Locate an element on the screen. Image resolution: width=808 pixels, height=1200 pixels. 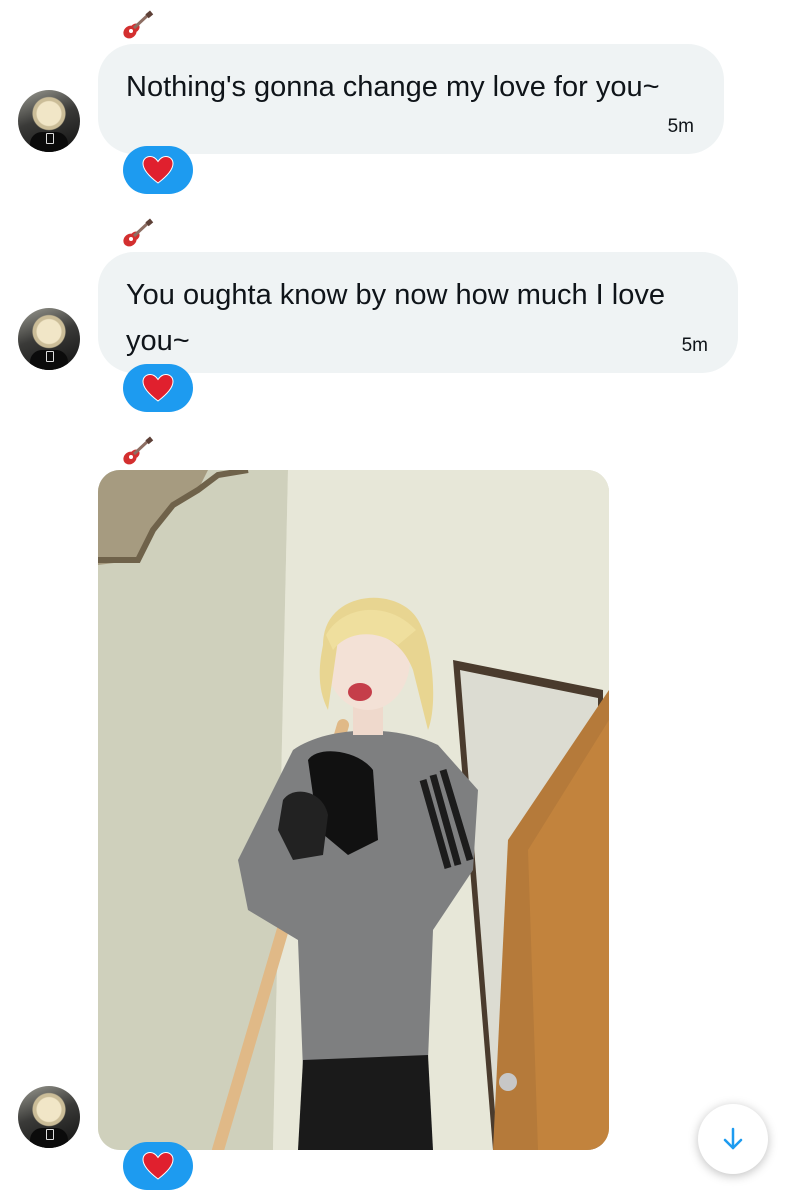
scroll-to-bottom-button is located at coordinates (733, 1139).